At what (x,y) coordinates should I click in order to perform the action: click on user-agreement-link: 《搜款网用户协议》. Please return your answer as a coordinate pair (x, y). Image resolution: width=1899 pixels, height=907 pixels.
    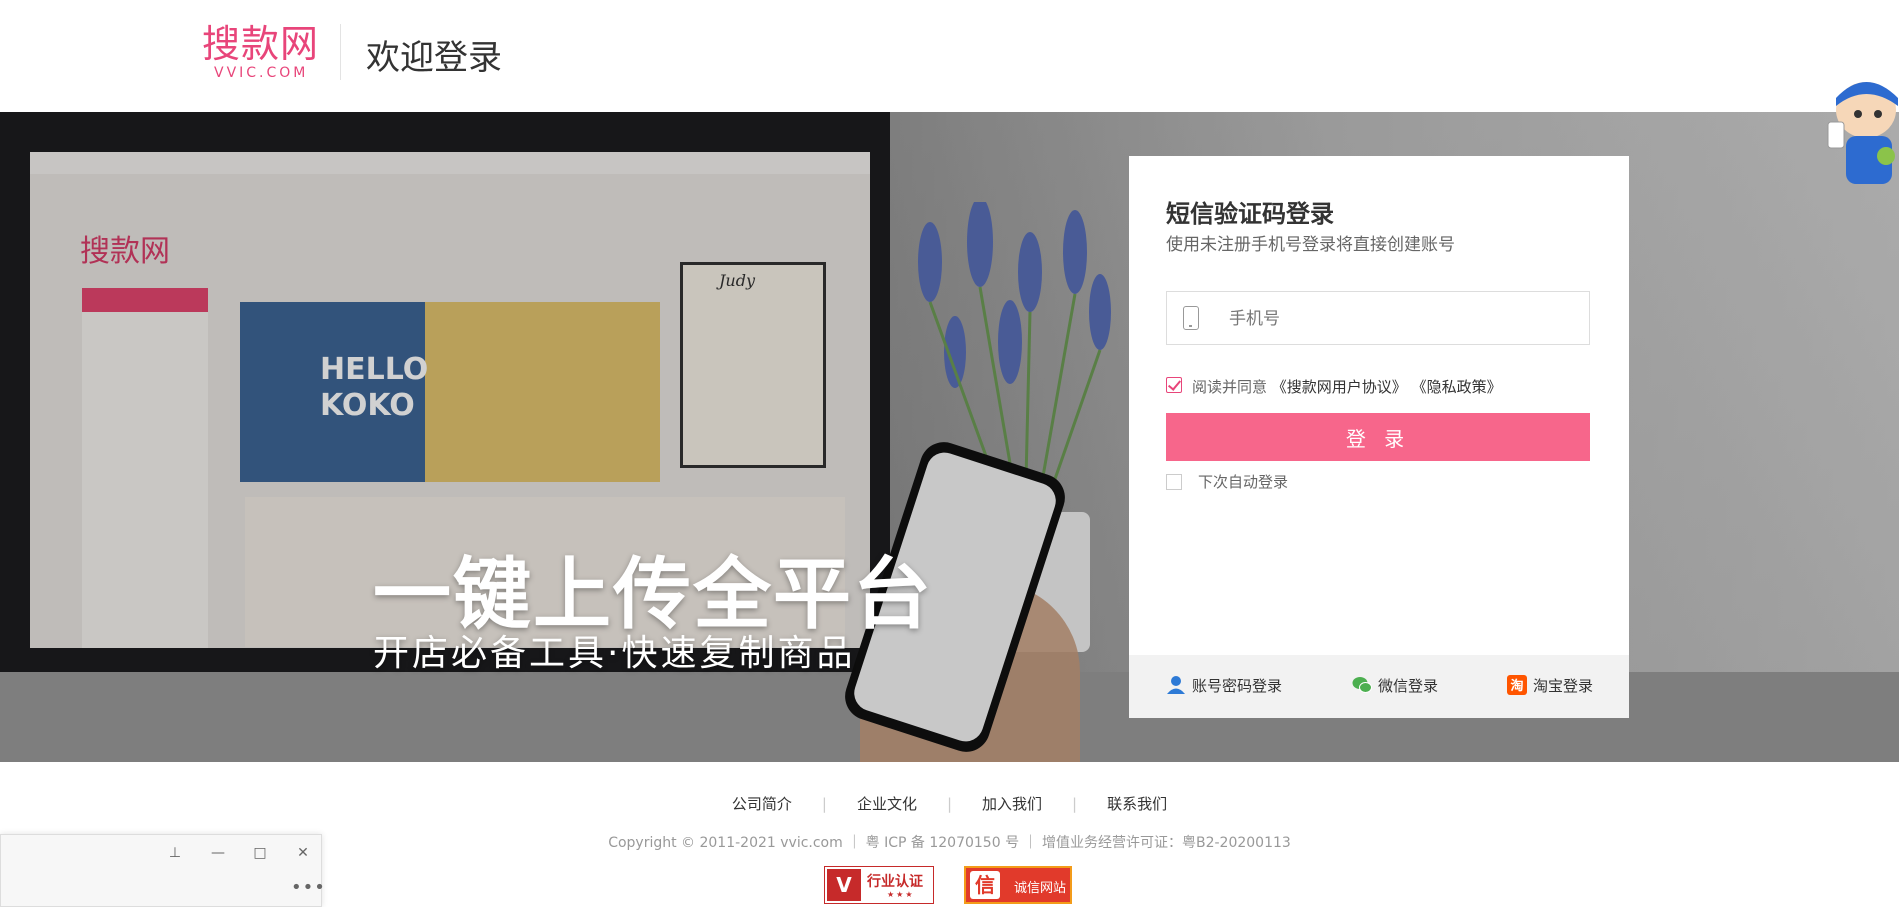
    Looking at the image, I should click on (1339, 387).